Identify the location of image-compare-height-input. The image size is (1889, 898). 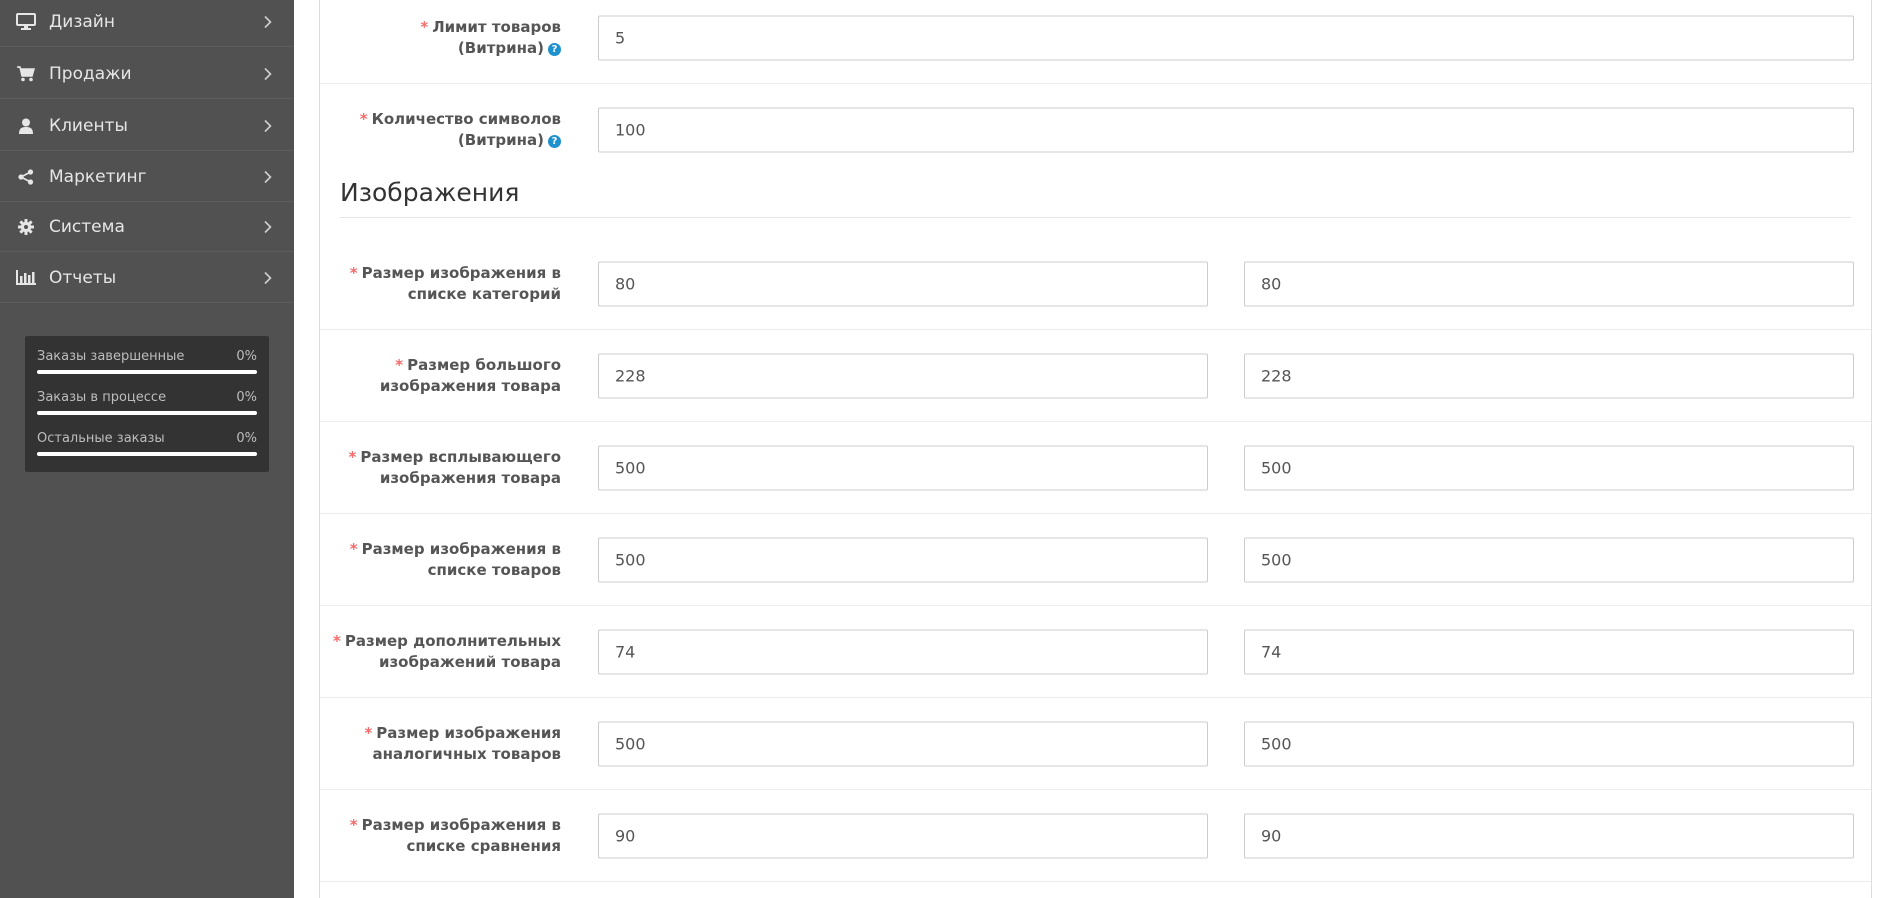
(1549, 835).